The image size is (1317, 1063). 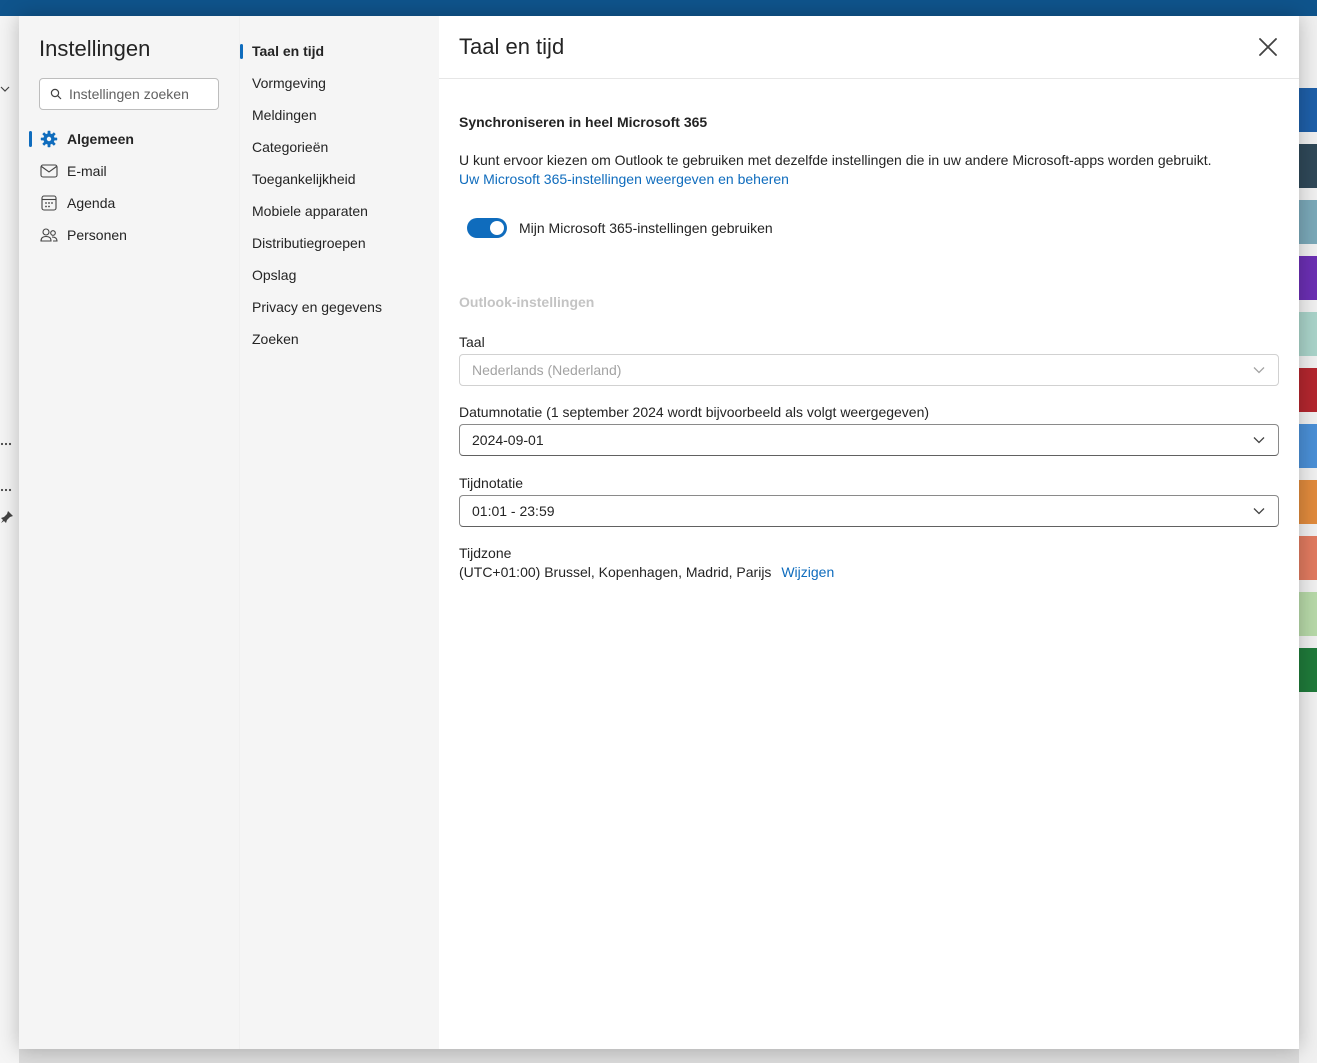 What do you see at coordinates (807, 572) in the screenshot?
I see `timezone-change-link: Wijzigen` at bounding box center [807, 572].